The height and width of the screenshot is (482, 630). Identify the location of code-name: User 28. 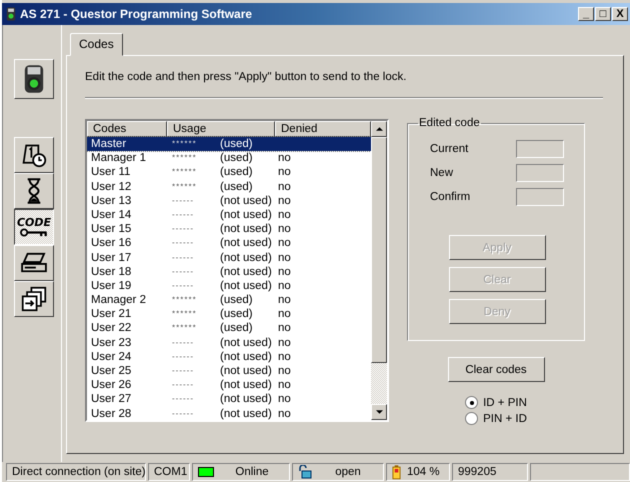
(111, 413).